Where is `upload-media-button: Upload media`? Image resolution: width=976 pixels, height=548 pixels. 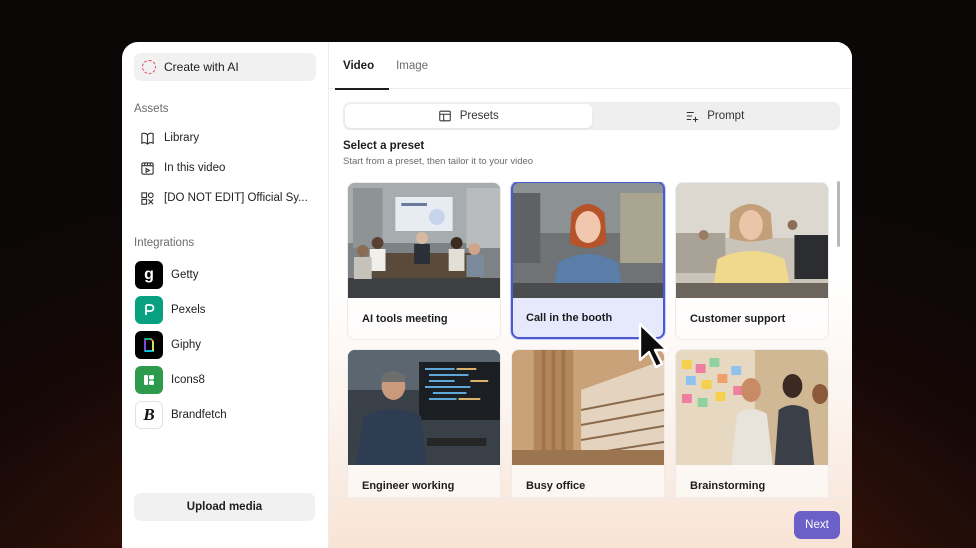 upload-media-button: Upload media is located at coordinates (224, 507).